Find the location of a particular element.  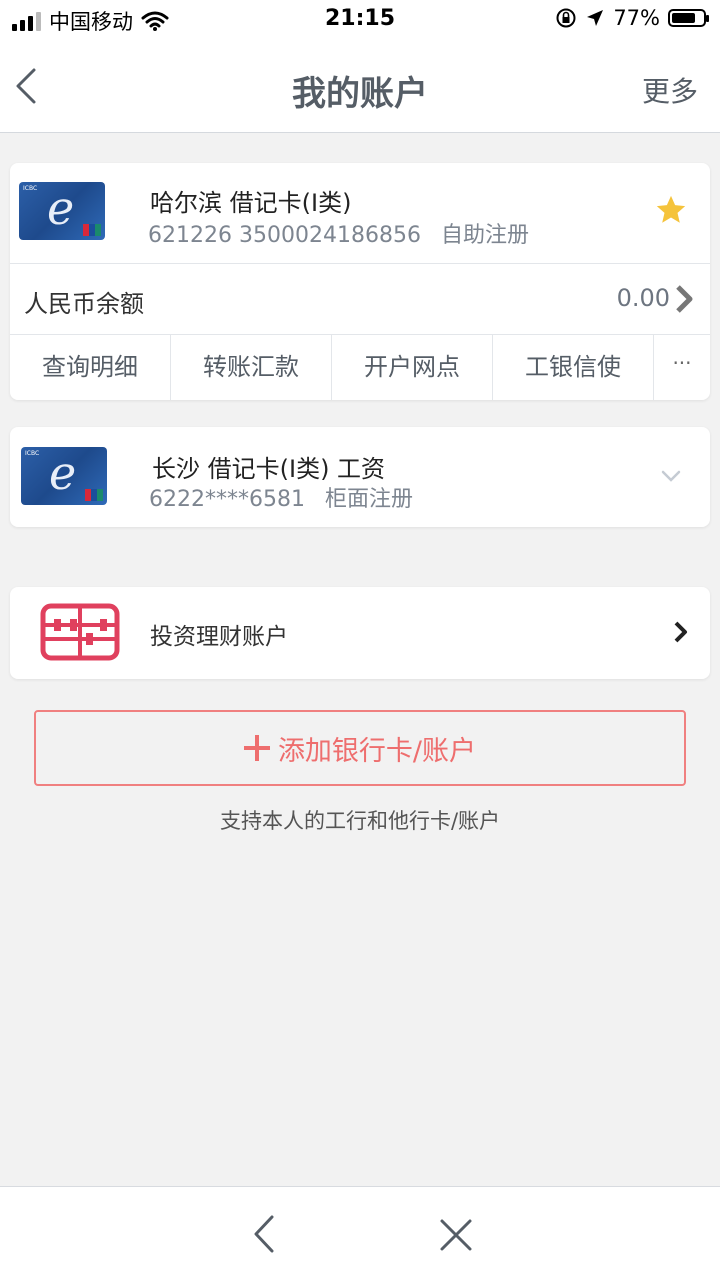

chevron-down-icon is located at coordinates (671, 476).